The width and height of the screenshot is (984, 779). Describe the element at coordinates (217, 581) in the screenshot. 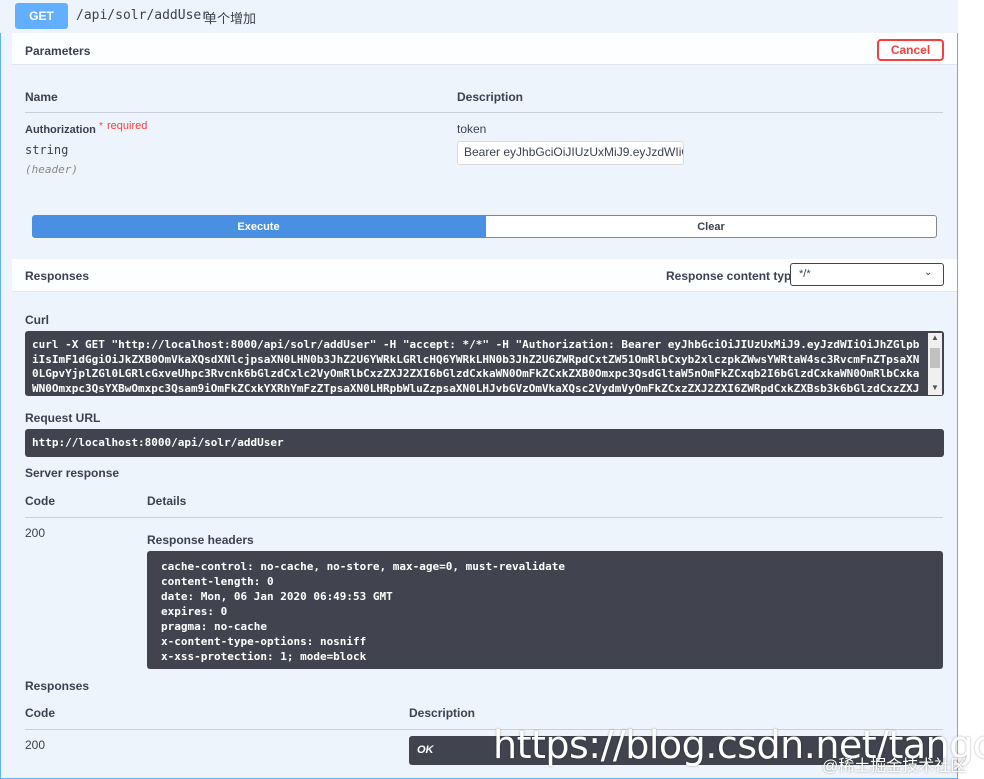

I see `response-header-line: content-length: 0` at that location.